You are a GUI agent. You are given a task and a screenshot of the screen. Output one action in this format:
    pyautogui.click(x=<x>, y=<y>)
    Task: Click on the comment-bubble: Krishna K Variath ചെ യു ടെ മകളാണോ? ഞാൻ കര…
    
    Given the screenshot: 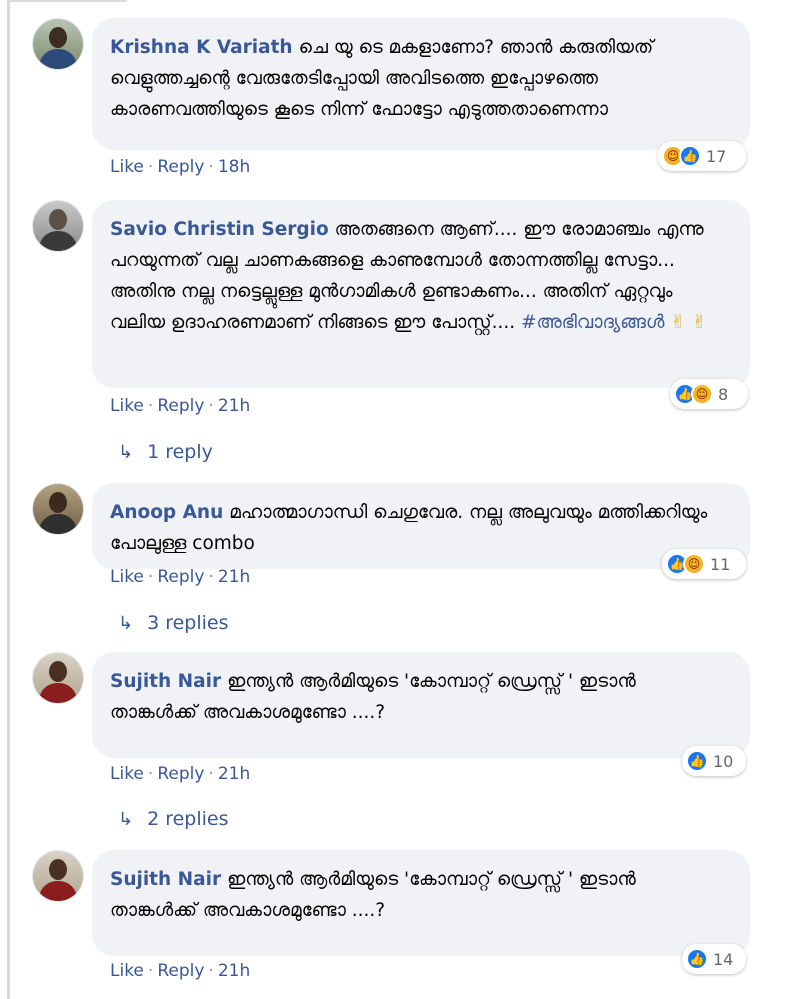 What is the action you would take?
    pyautogui.click(x=421, y=84)
    